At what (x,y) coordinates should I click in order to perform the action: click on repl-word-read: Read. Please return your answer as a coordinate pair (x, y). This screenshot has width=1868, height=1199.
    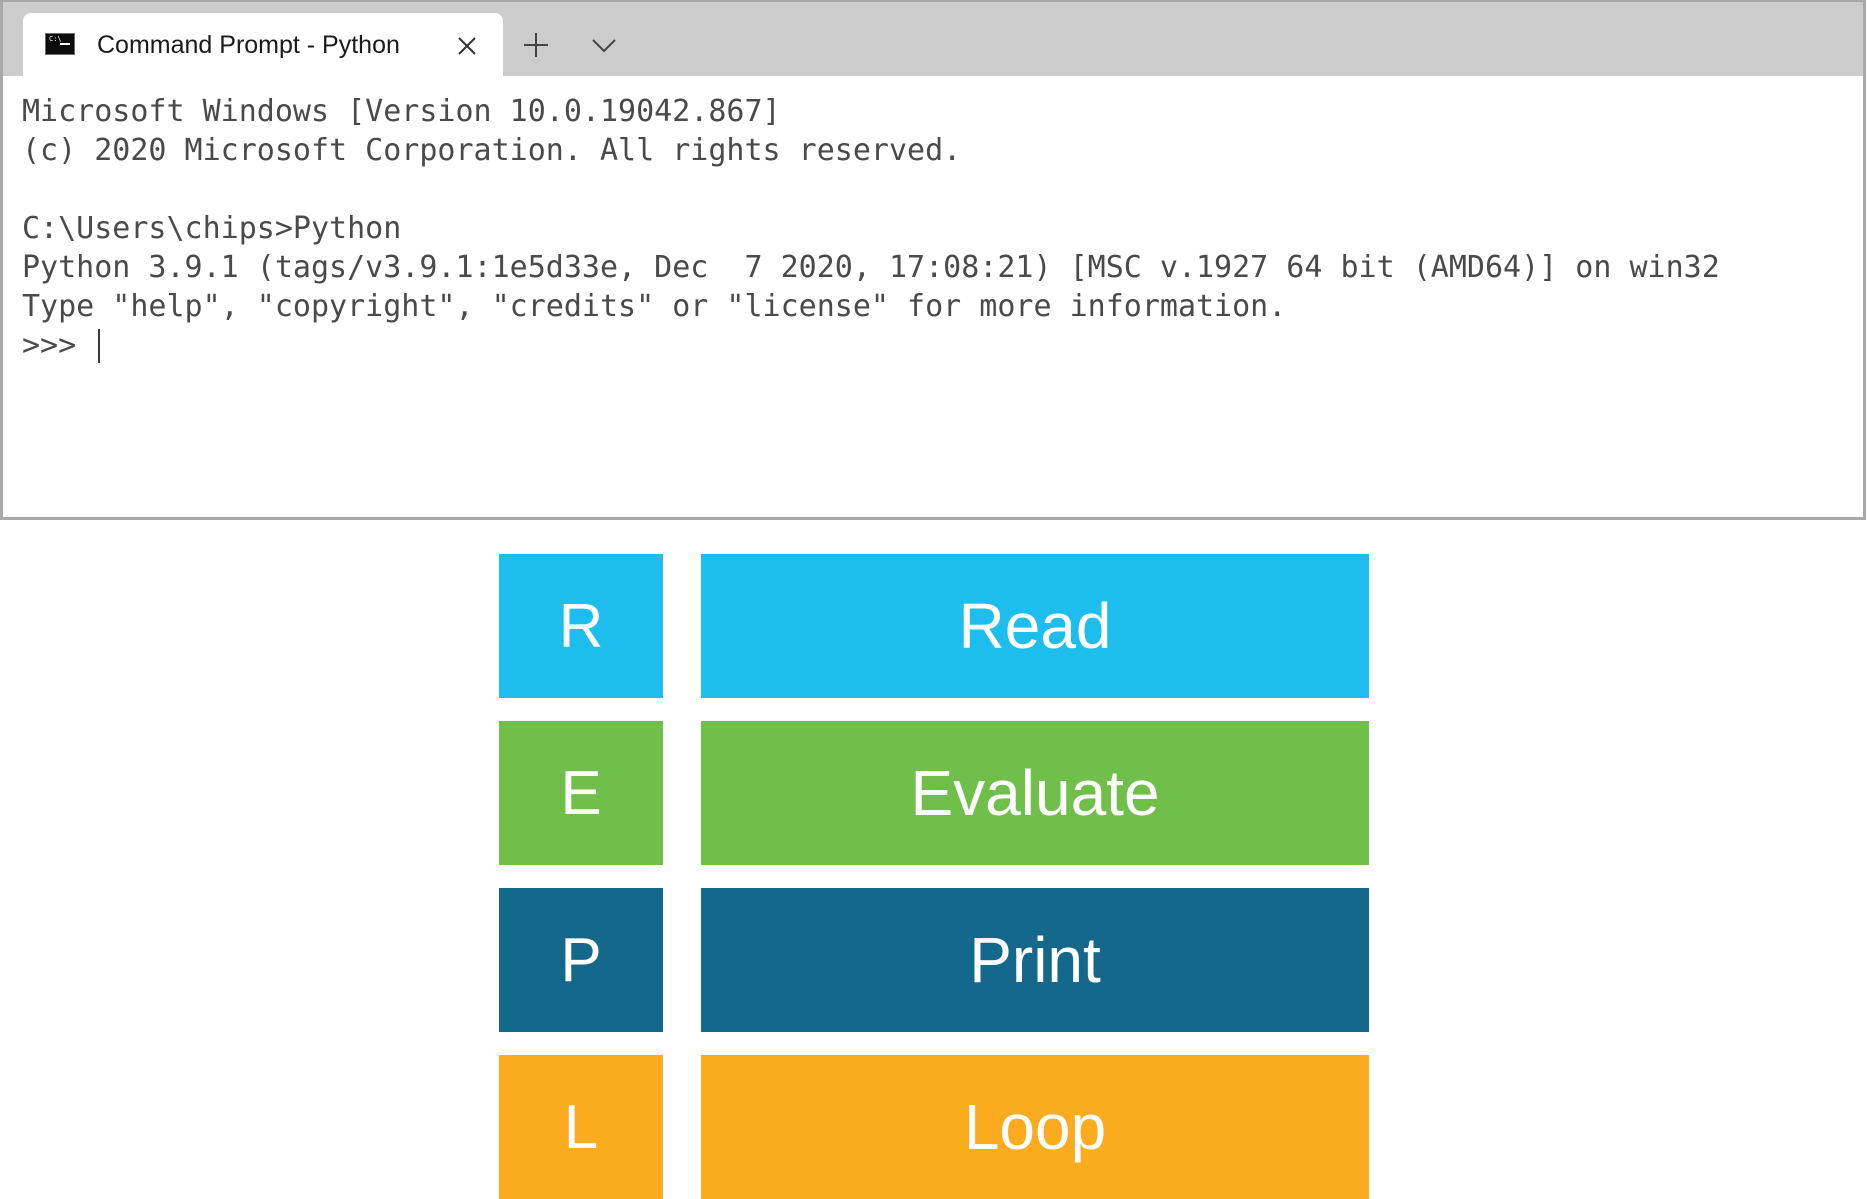
    Looking at the image, I should click on (1035, 626).